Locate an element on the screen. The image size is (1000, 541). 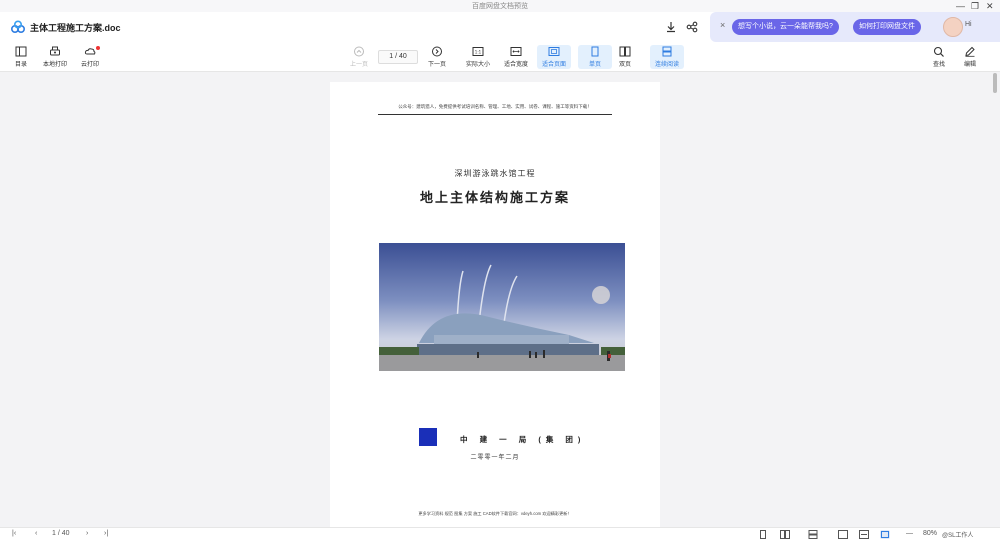
double-page-icon is located at coordinates (625, 51).